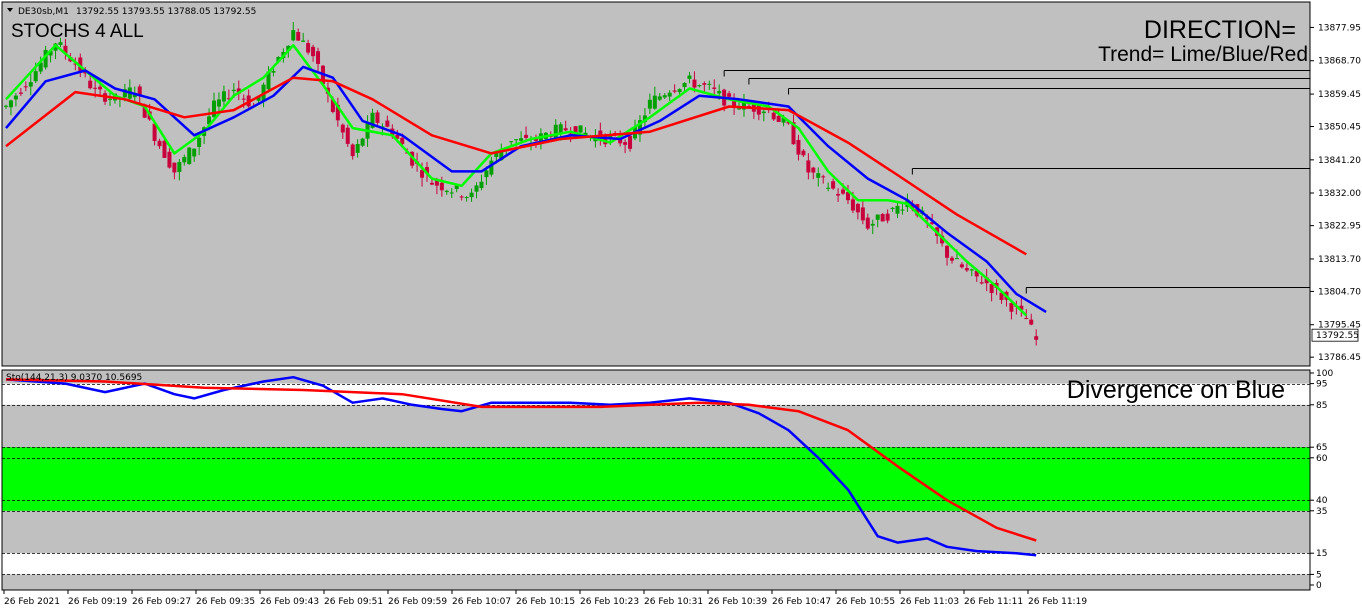 The height and width of the screenshot is (612, 1362). Describe the element at coordinates (1321, 554) in the screenshot. I see `stoch-tick-label: 15` at that location.